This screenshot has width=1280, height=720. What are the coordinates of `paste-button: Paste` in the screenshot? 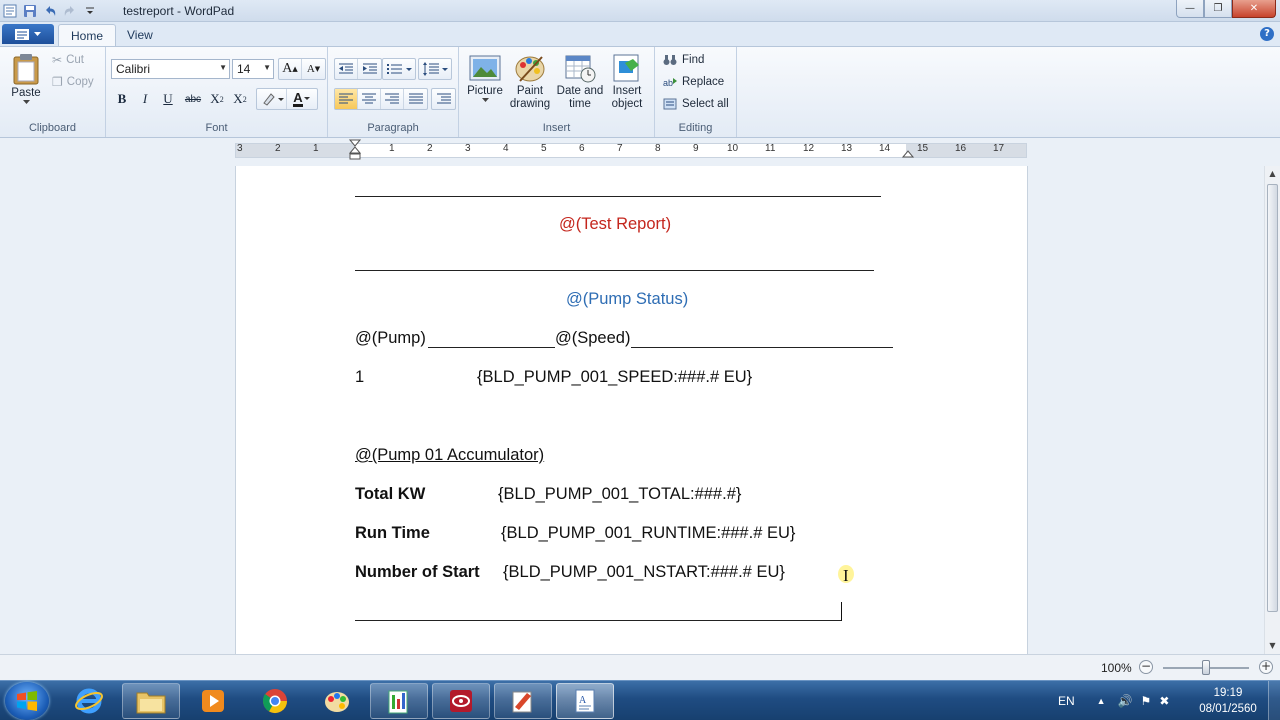 It's located at (26, 79).